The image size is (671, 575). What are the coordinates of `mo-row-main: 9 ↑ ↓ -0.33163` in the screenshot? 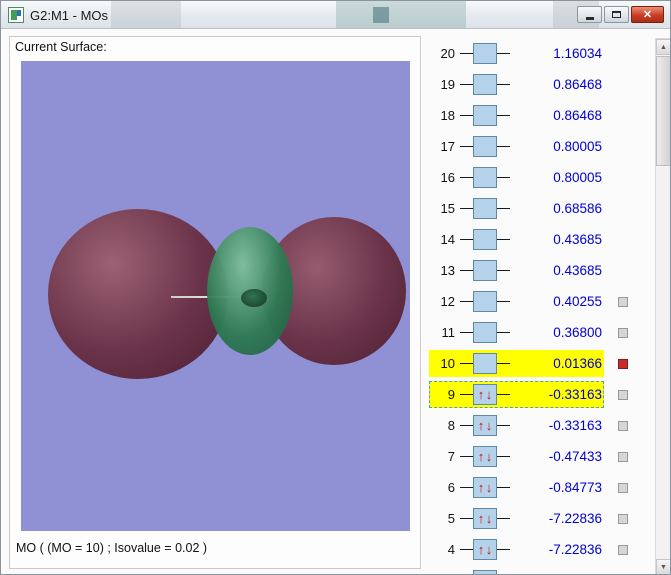 It's located at (516, 394).